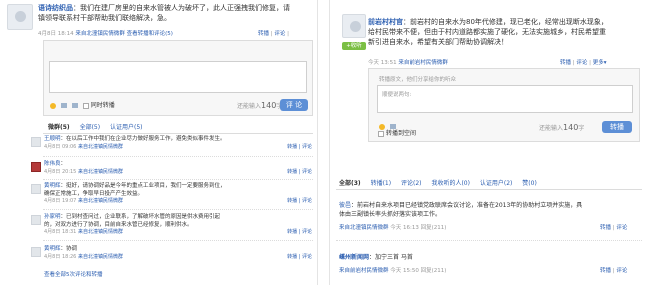  What do you see at coordinates (118, 224) in the screenshot?
I see `comment-text-cont: 的，对双方进行了协调，目前自来水管已经修复，顺利供水。` at bounding box center [118, 224].